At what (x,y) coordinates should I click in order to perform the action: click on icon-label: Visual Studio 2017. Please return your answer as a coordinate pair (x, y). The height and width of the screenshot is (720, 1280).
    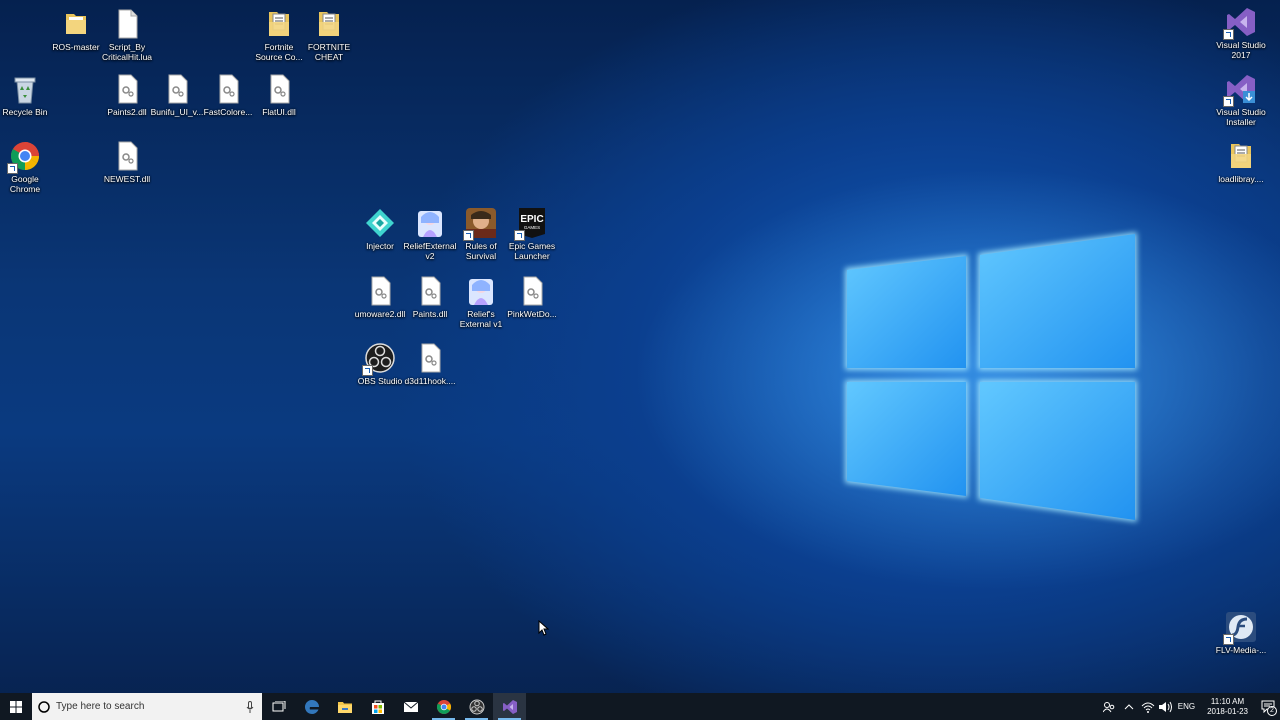
    Looking at the image, I should click on (1241, 50).